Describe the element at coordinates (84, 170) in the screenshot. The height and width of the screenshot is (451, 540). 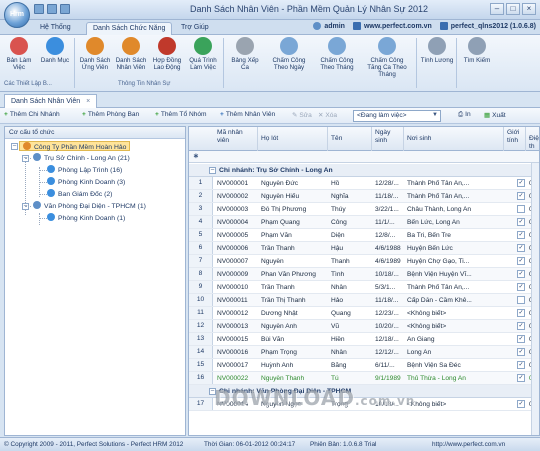
I see `tree-node-dept-laptrinh: Phòng Lập Trình (16)` at that location.